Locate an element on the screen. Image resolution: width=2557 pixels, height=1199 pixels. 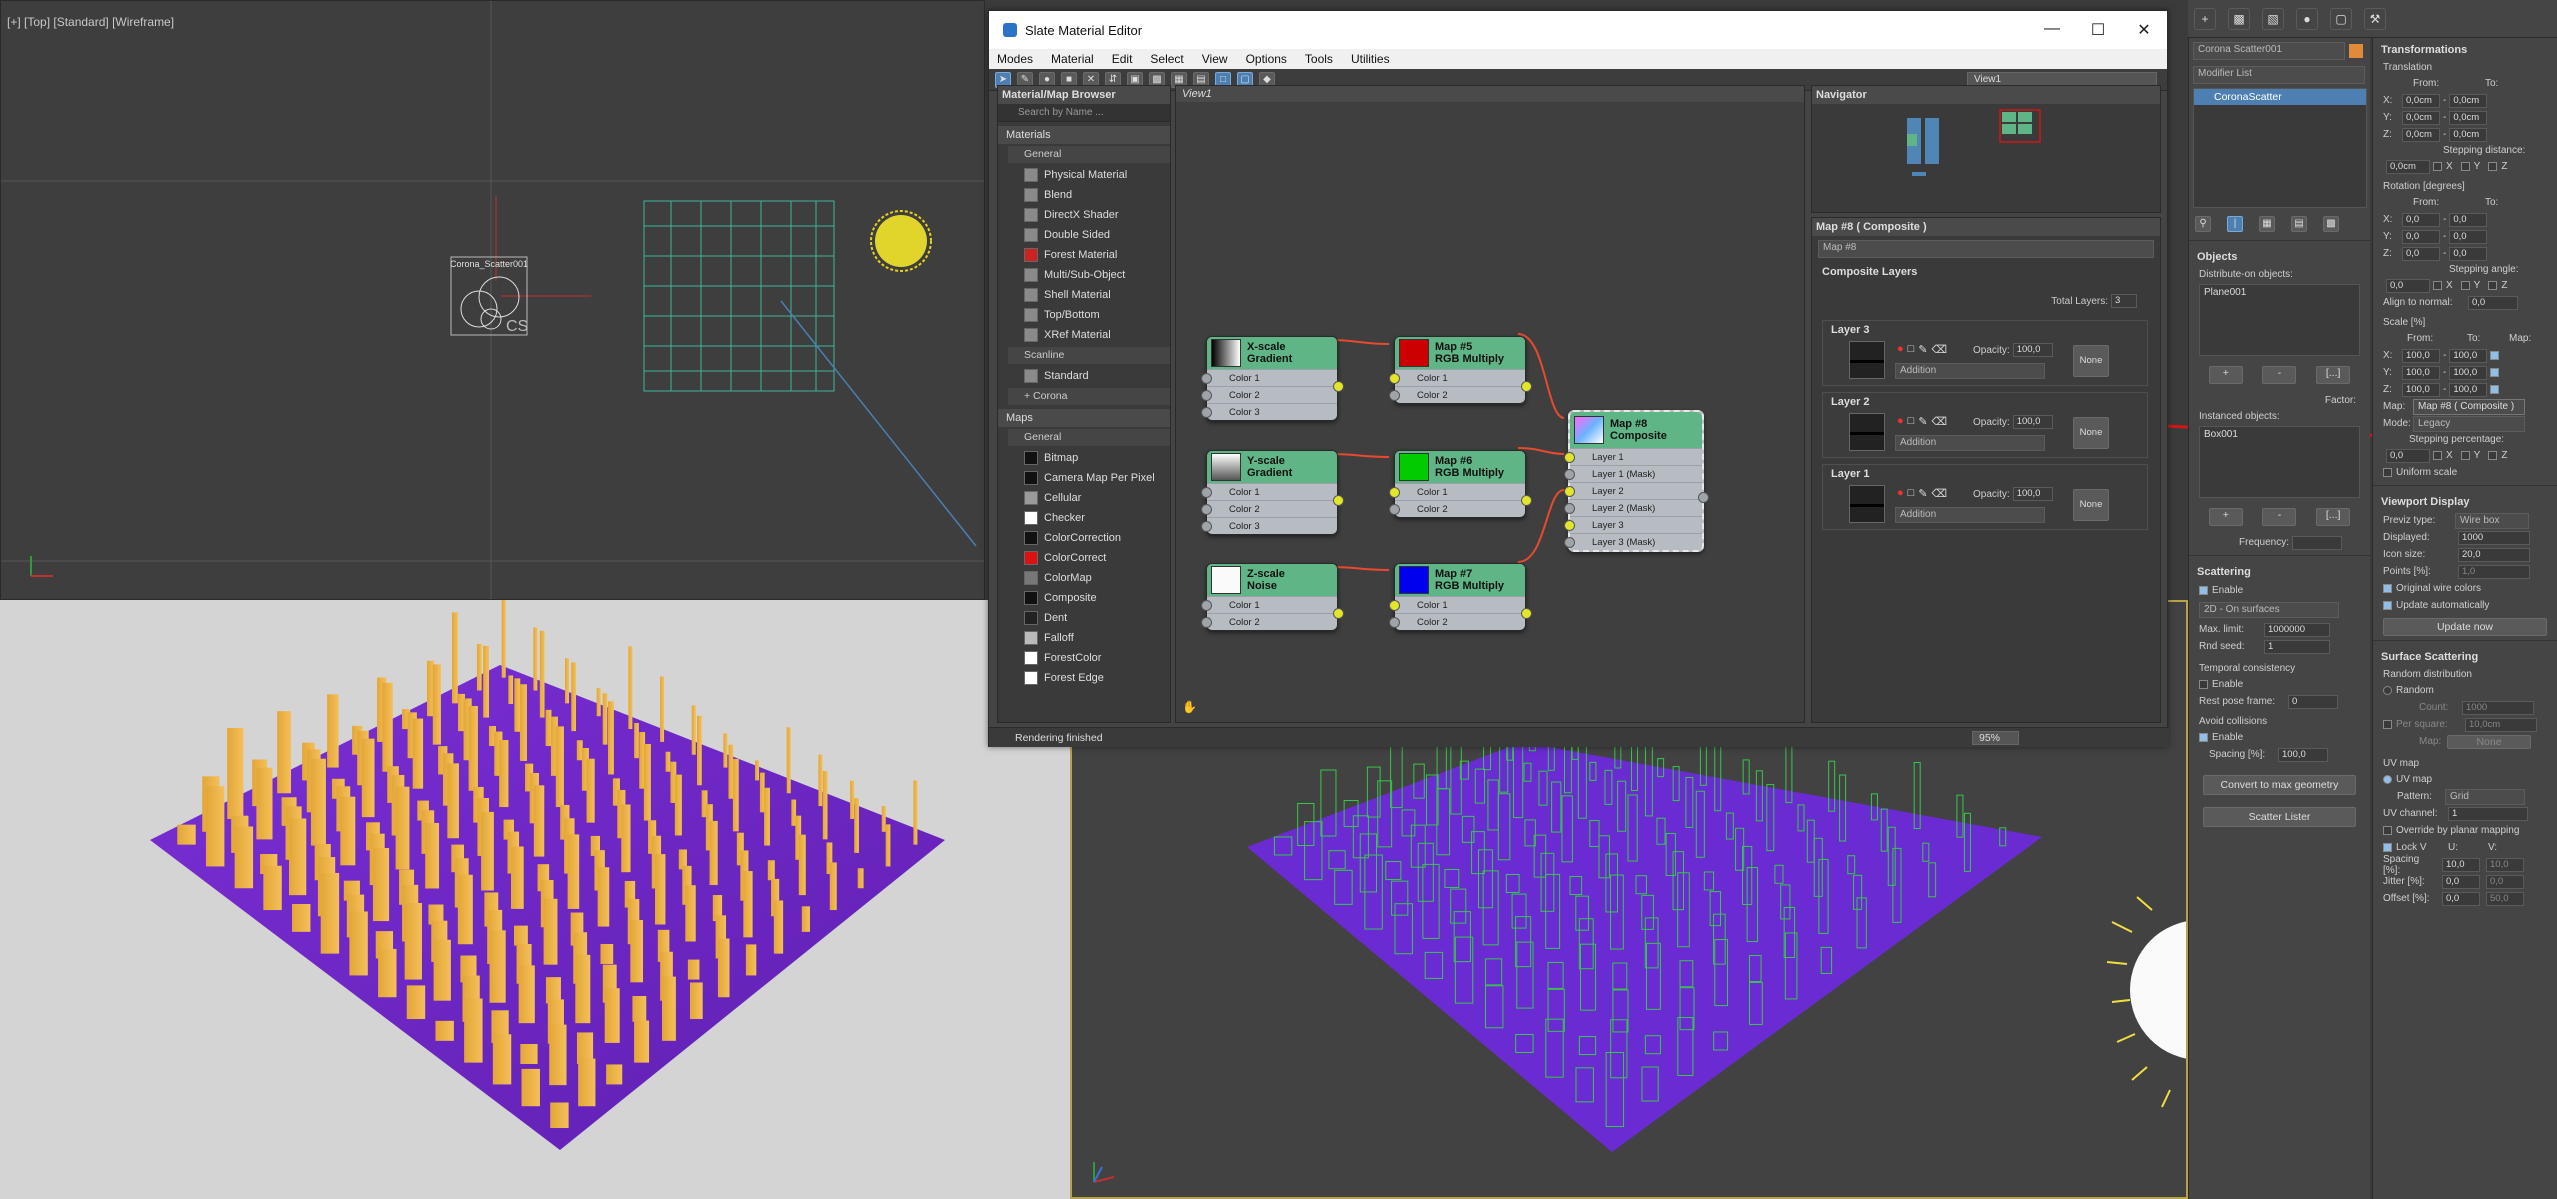
pattern-select: Grid is located at coordinates (2485, 796).